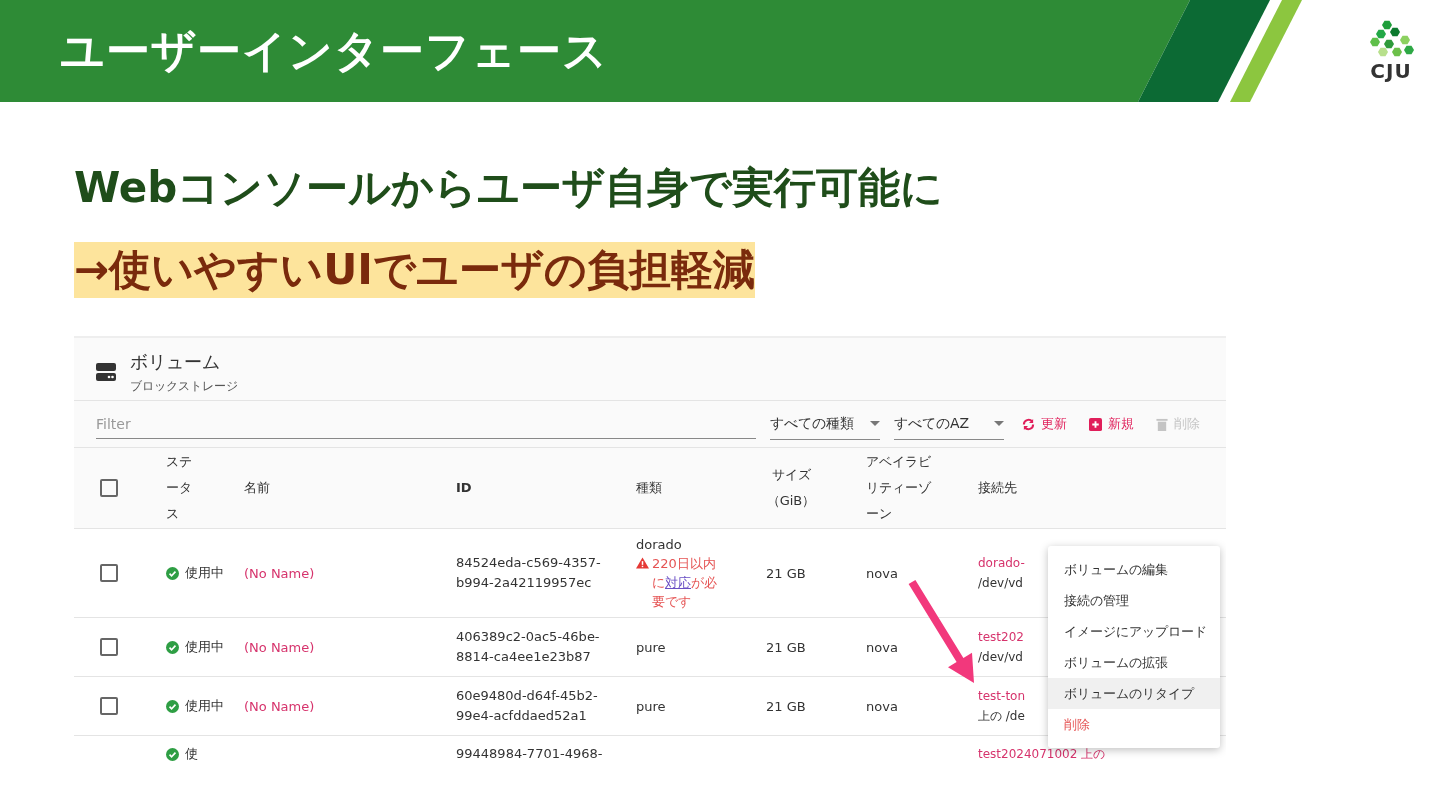 The image size is (1440, 810). What do you see at coordinates (1001, 716) in the screenshot?
I see `attachment-device: 上の /de` at bounding box center [1001, 716].